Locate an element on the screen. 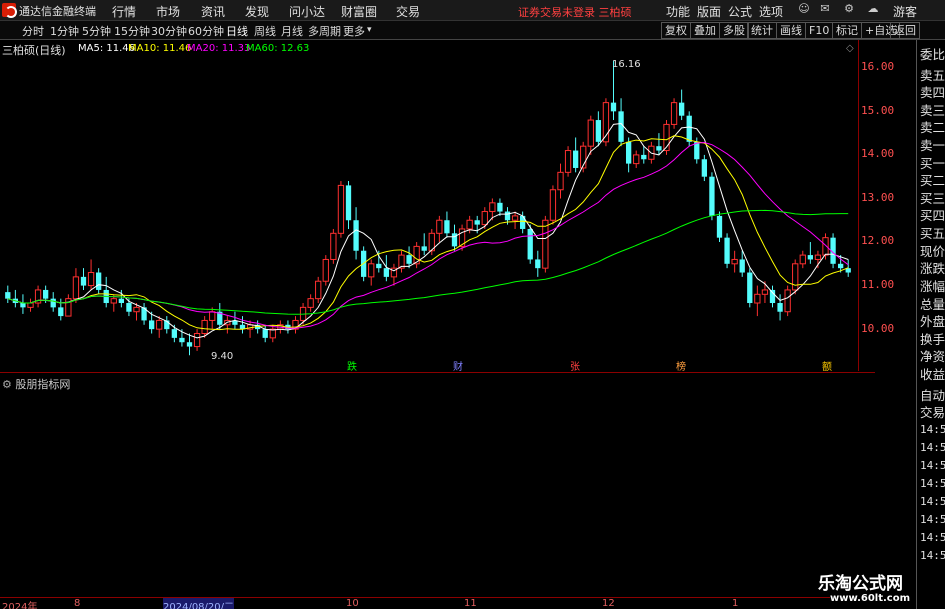 The height and width of the screenshot is (609, 945). more-dropdown-icon: ▾ is located at coordinates (369, 30).